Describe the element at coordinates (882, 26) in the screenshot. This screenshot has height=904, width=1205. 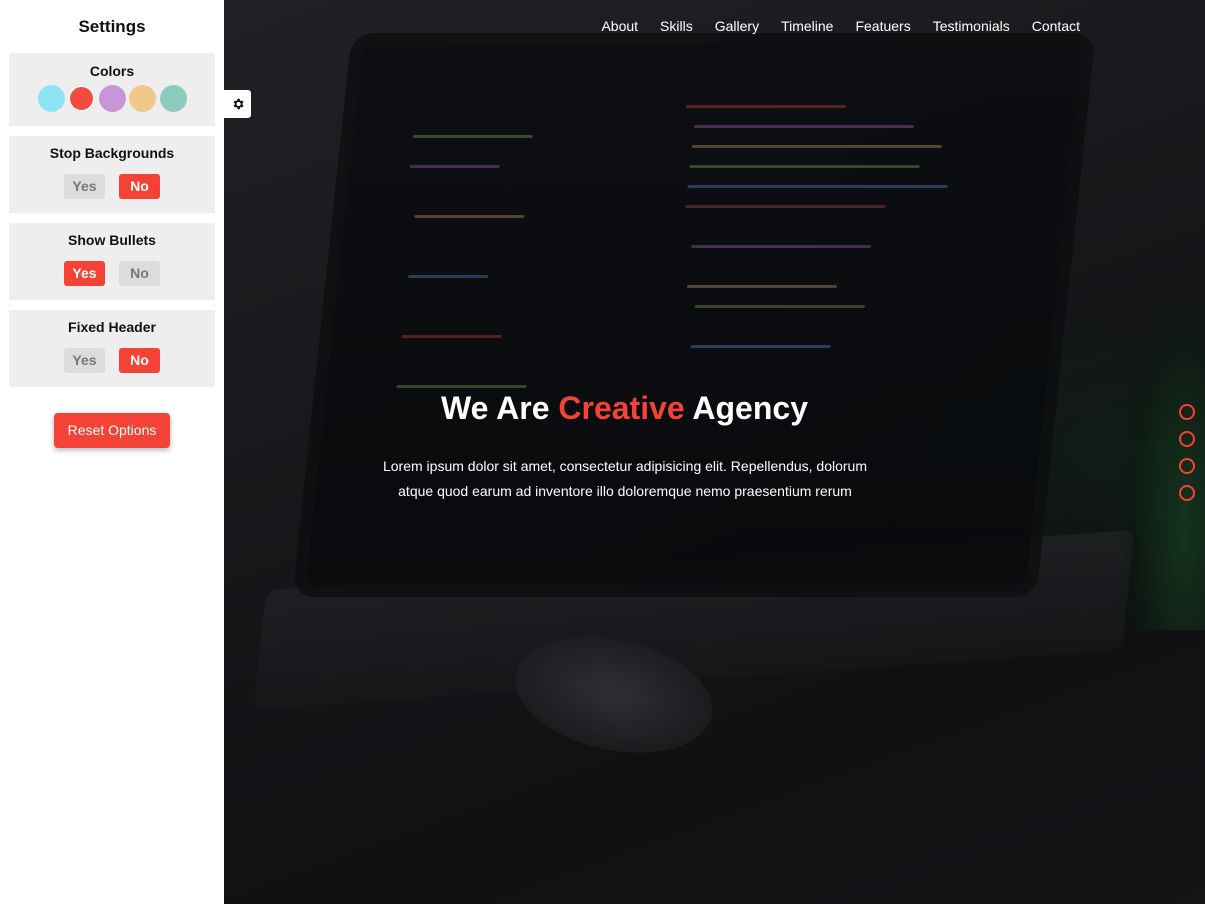
I see `nav-link-featuers: Featuers` at that location.